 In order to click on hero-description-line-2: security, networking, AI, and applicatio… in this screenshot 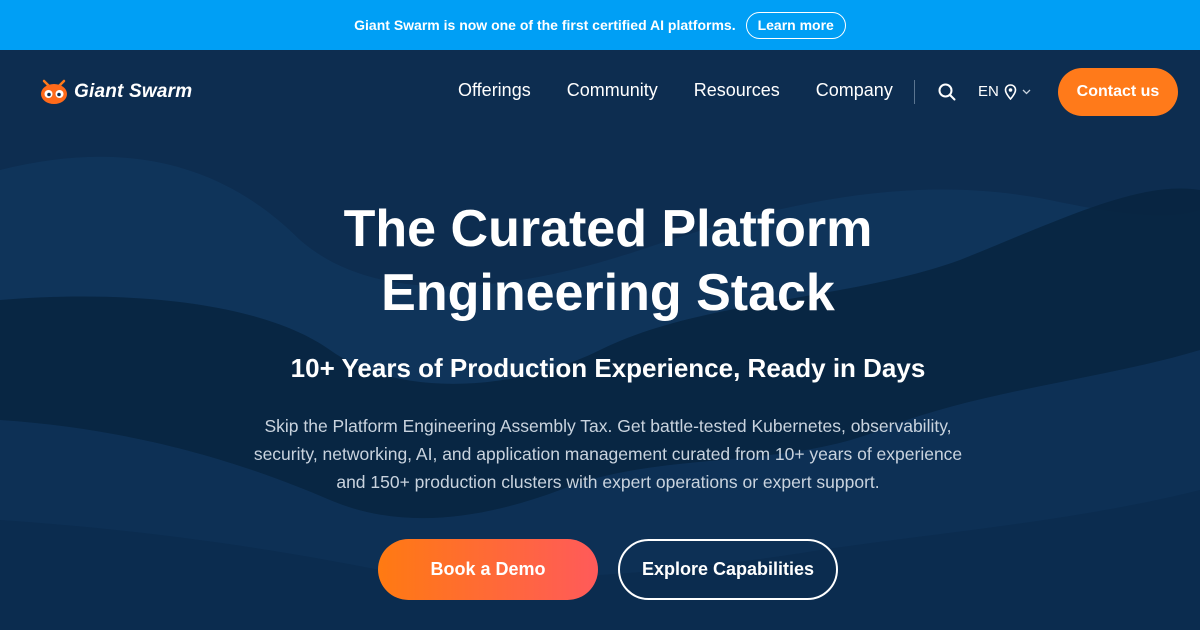, I will do `click(608, 454)`.